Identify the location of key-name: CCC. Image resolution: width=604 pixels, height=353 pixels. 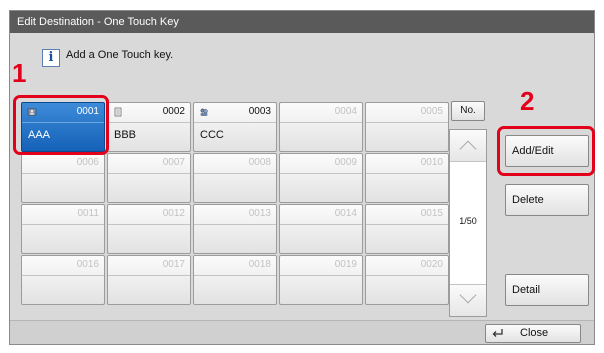
(212, 135).